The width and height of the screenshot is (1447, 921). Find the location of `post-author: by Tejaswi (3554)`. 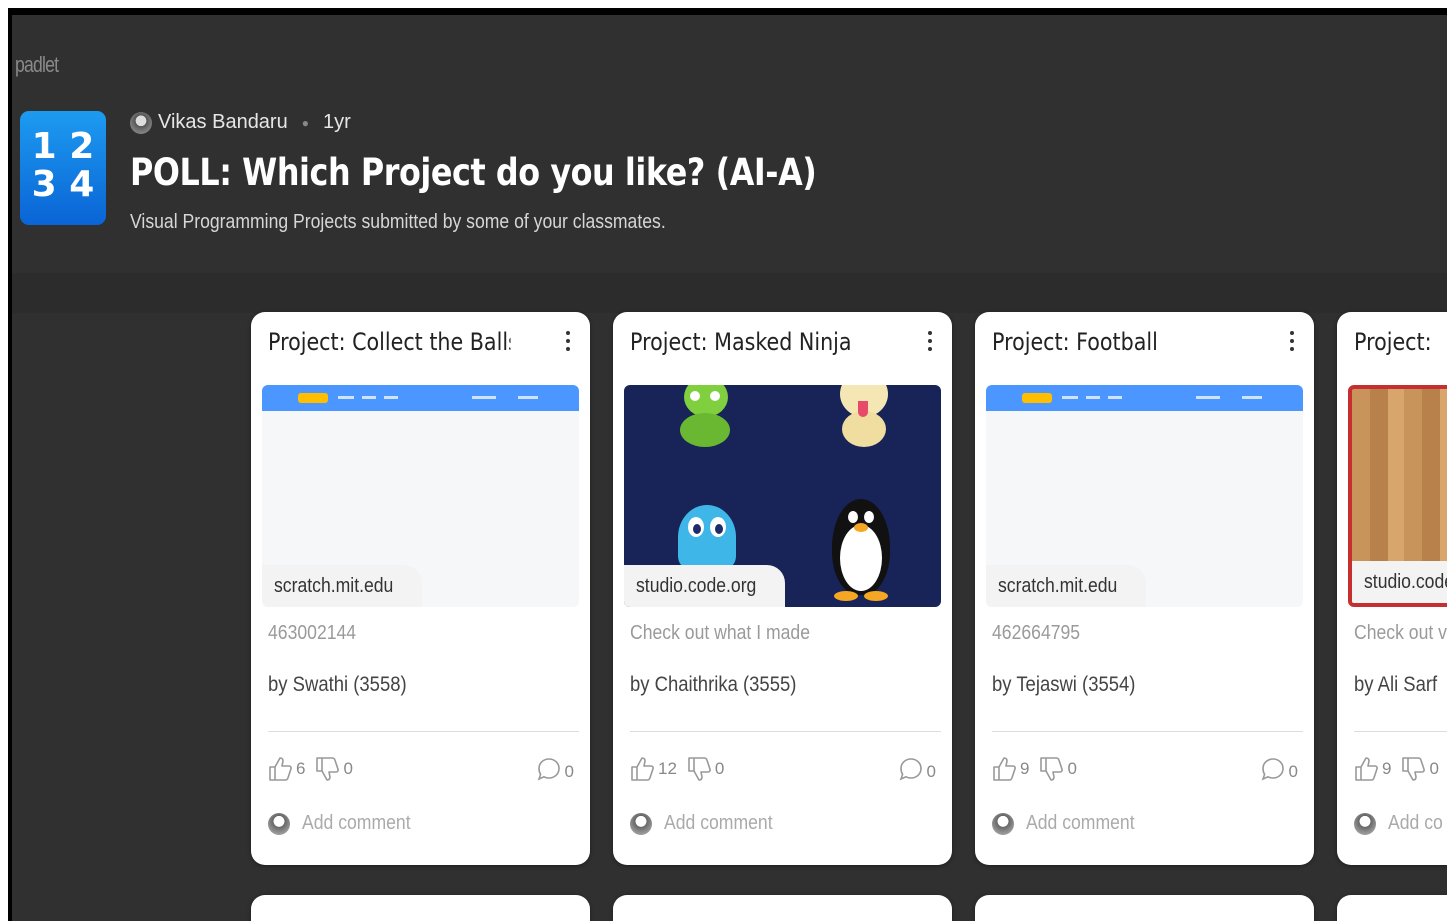

post-author: by Tejaswi (3554) is located at coordinates (1064, 684).